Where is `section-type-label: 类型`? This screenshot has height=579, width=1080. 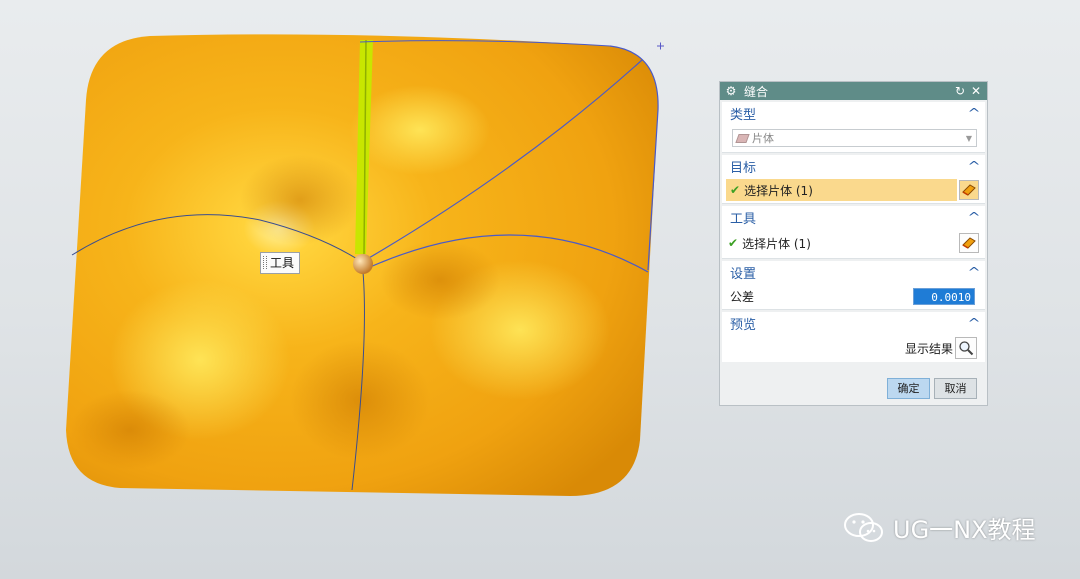 section-type-label: 类型 is located at coordinates (743, 115).